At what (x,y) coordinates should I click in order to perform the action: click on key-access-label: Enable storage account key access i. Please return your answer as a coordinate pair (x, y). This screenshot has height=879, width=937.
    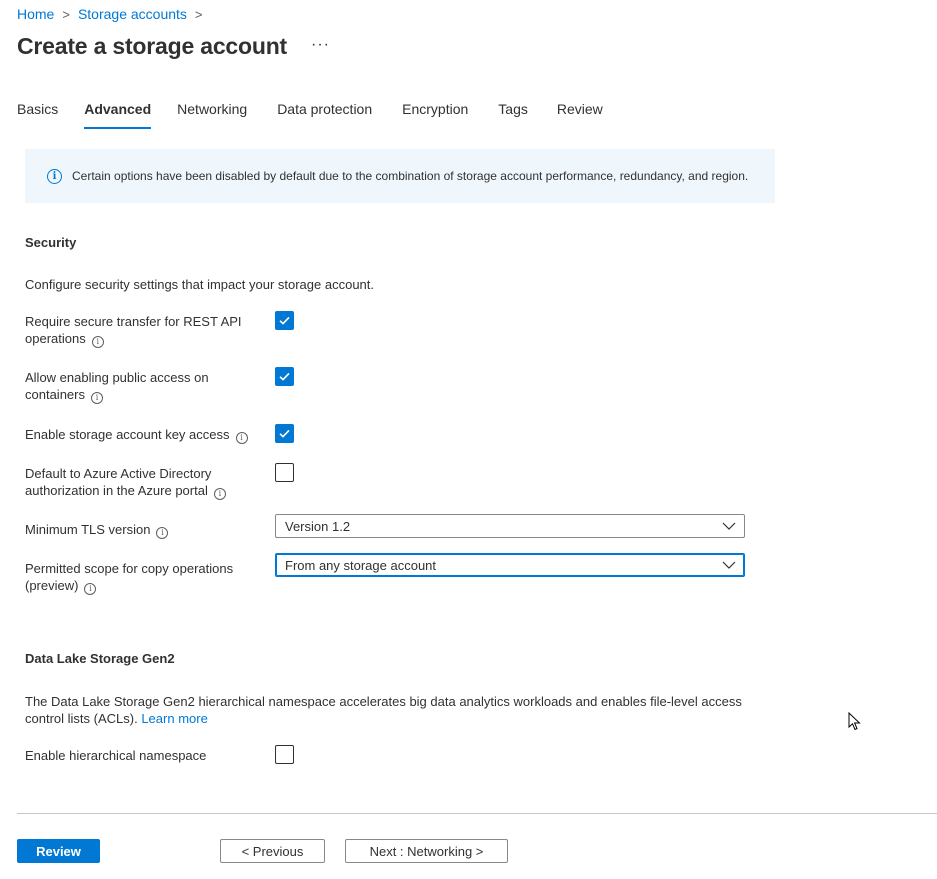
    Looking at the image, I should click on (140, 435).